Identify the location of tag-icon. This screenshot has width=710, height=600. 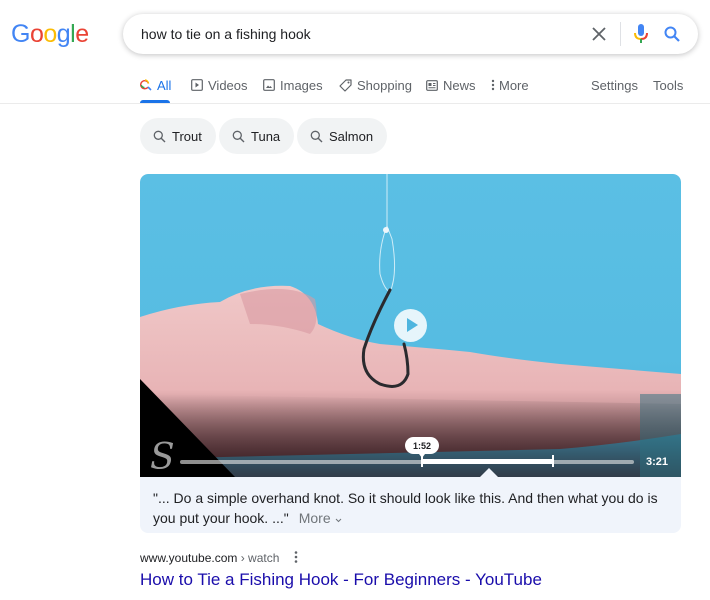
(345, 85).